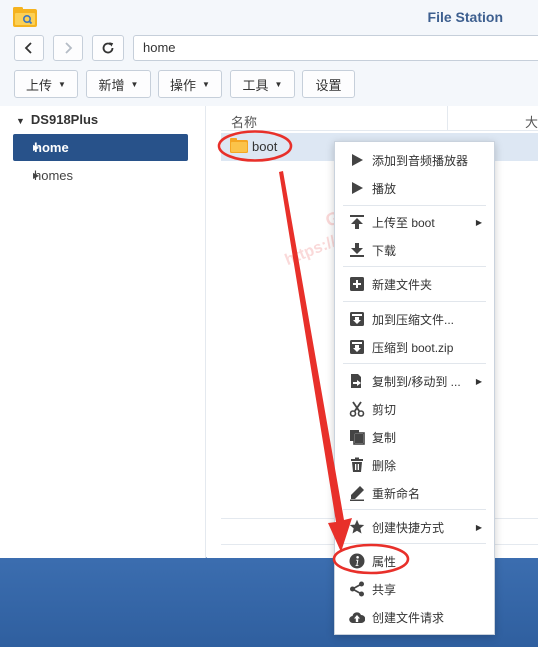 The height and width of the screenshot is (647, 538). I want to click on menu-item-label: 新建文件夹, so click(402, 284).